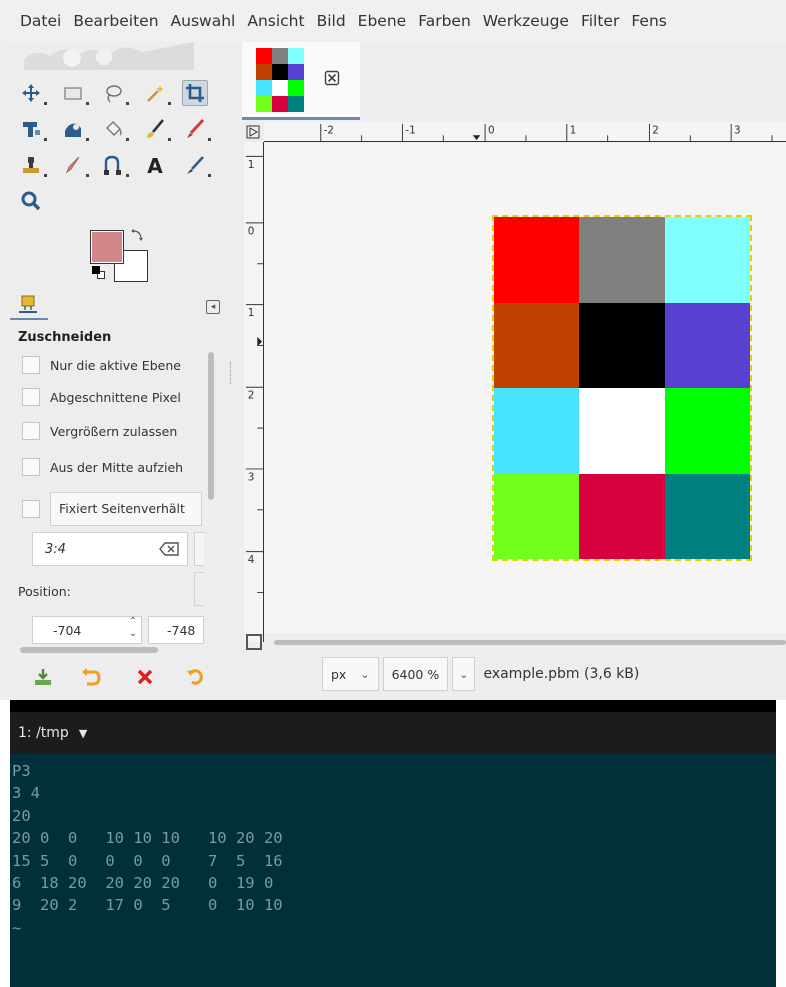 This screenshot has width=786, height=987. Describe the element at coordinates (350, 674) in the screenshot. I see `unit-select: px ⌄` at that location.